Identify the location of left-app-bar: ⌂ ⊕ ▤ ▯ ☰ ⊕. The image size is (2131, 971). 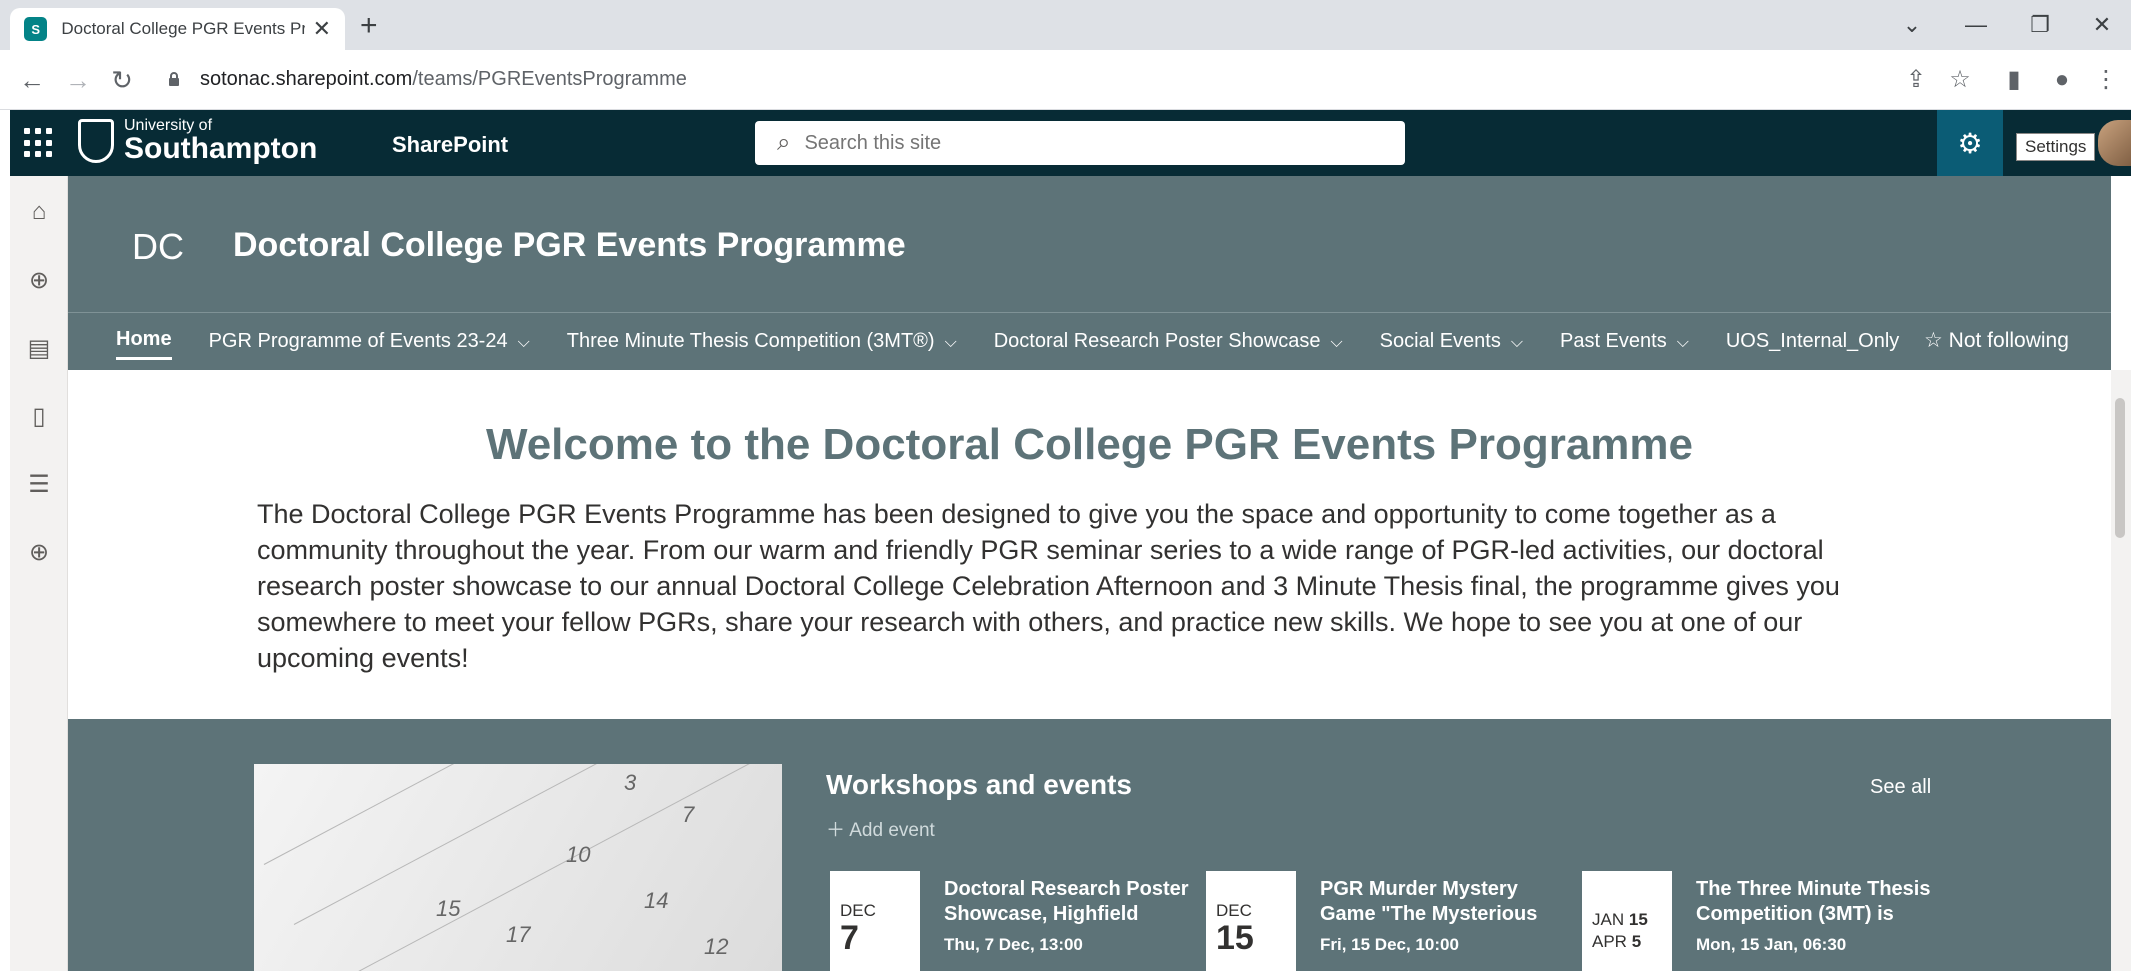
(39, 573).